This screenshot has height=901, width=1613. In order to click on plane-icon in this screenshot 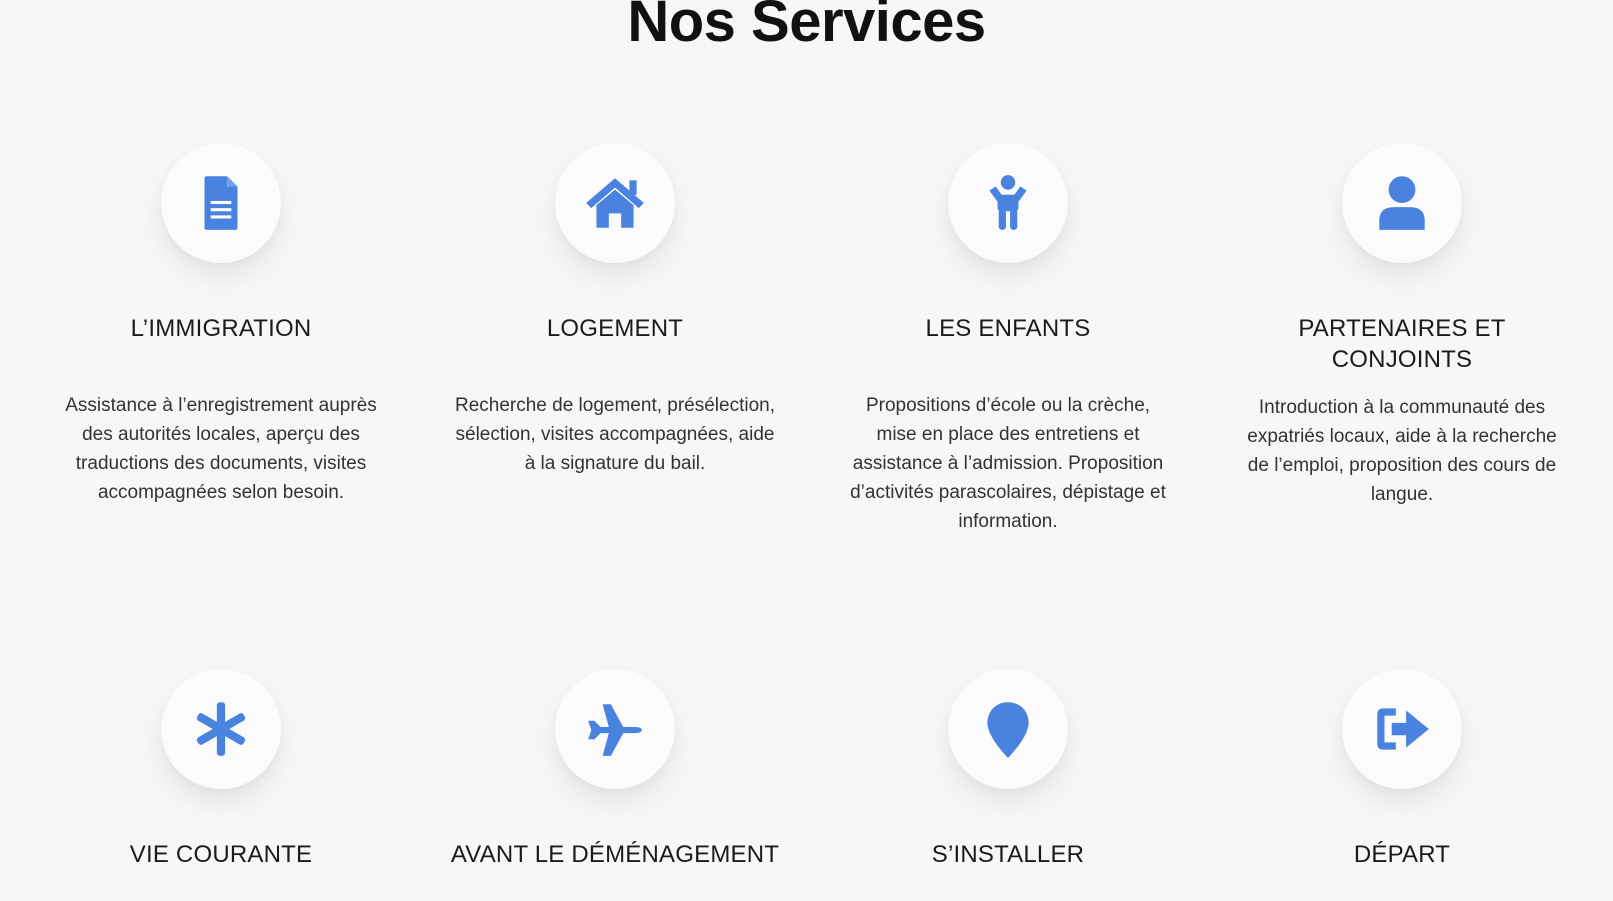, I will do `click(615, 730)`.